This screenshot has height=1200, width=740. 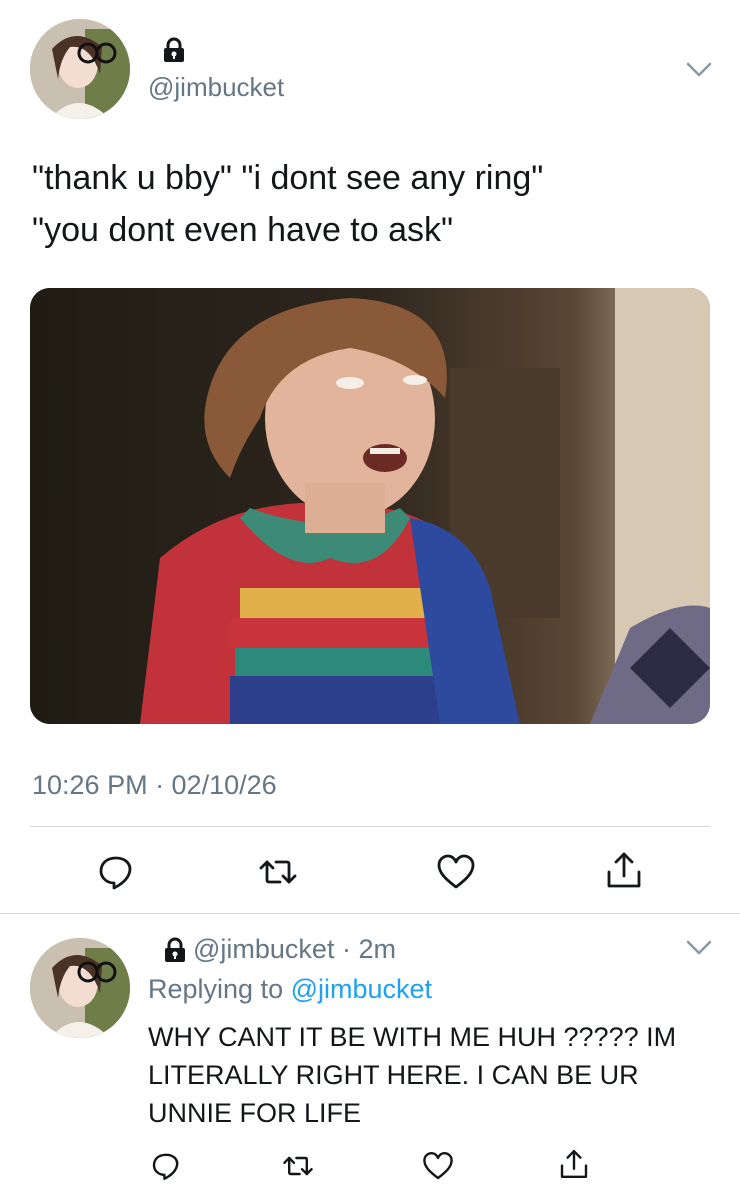 I want to click on reply-avatar, so click(x=80, y=988).